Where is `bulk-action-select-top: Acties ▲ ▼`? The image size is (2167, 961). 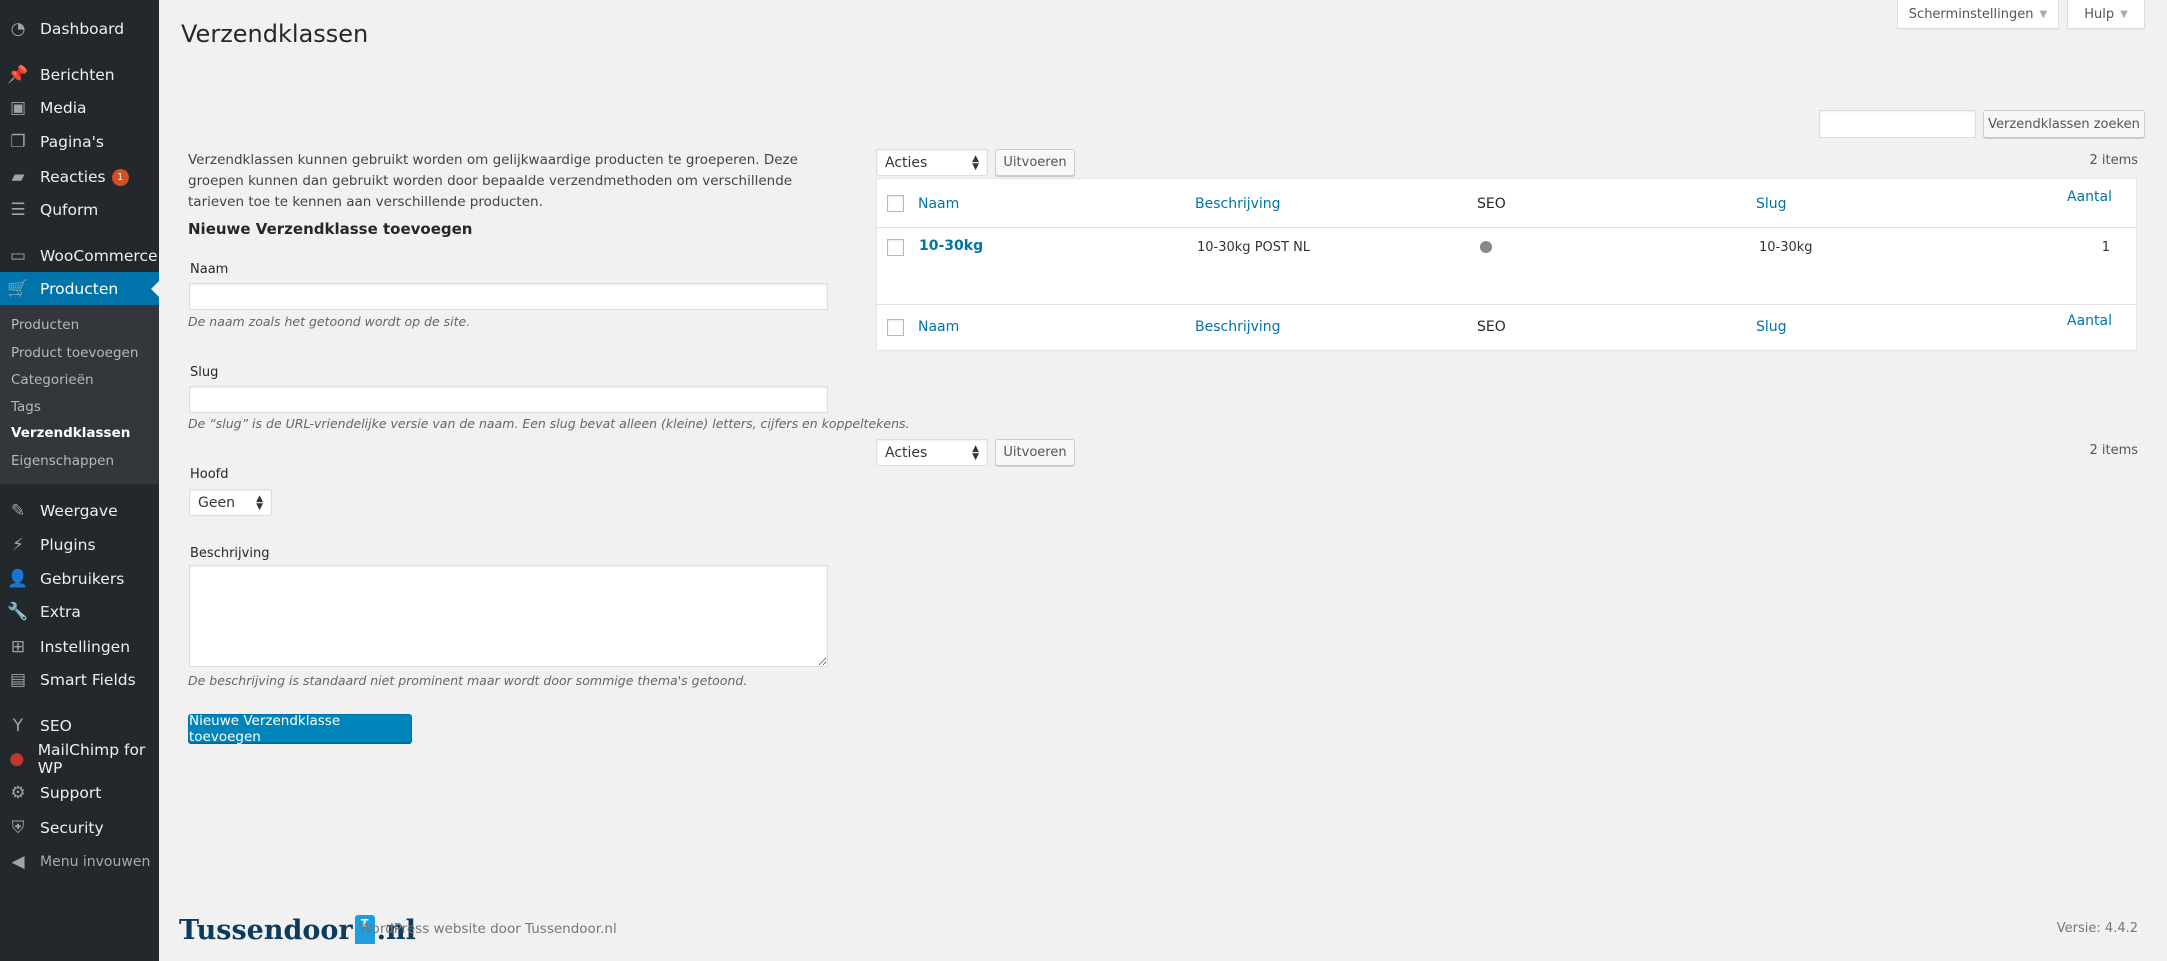
bulk-action-select-top: Acties ▲ ▼ is located at coordinates (932, 162).